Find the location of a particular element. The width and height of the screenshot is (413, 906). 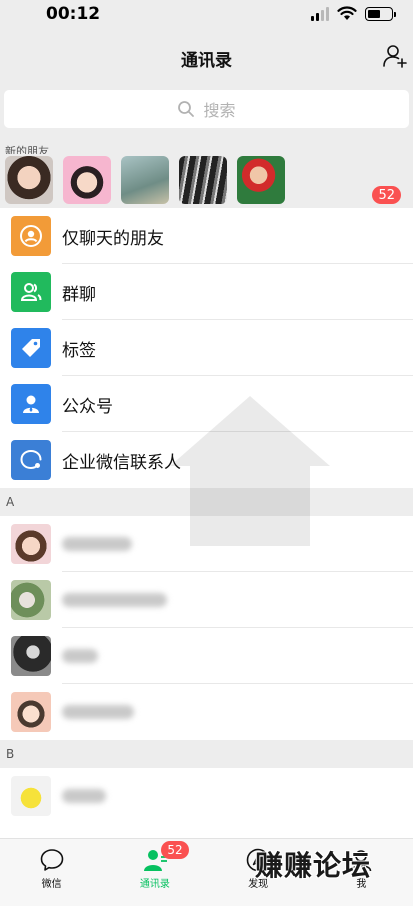

search-bar: 搜索 is located at coordinates (206, 109).